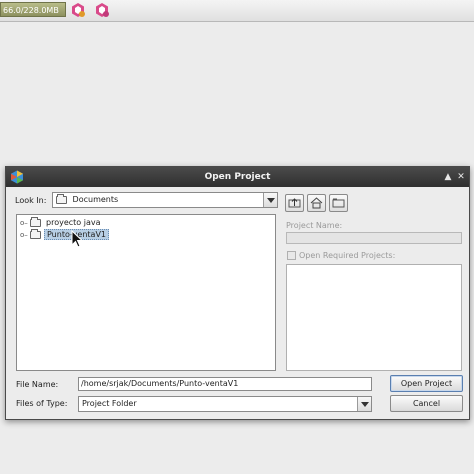  I want to click on open-required-checkbox, so click(291, 255).